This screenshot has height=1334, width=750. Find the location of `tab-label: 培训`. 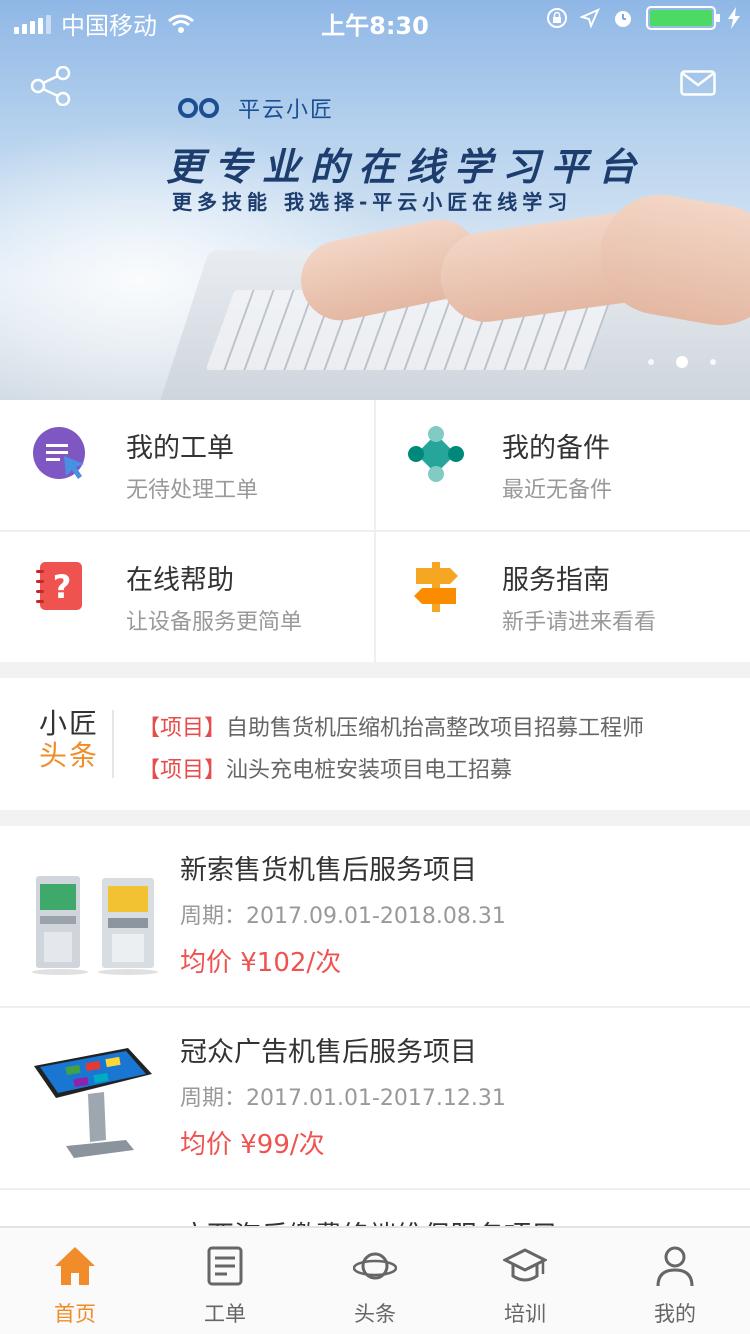

tab-label: 培训 is located at coordinates (525, 1314).